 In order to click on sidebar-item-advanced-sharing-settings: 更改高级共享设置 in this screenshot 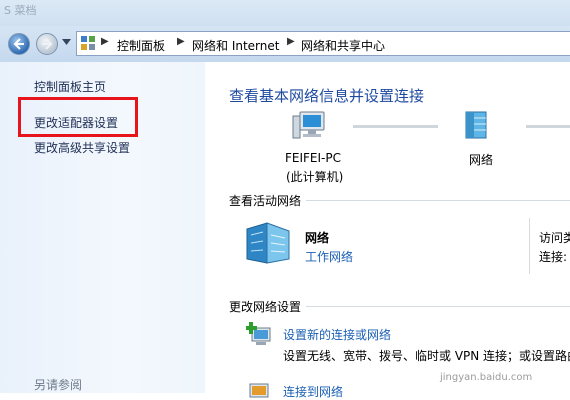, I will do `click(82, 147)`.